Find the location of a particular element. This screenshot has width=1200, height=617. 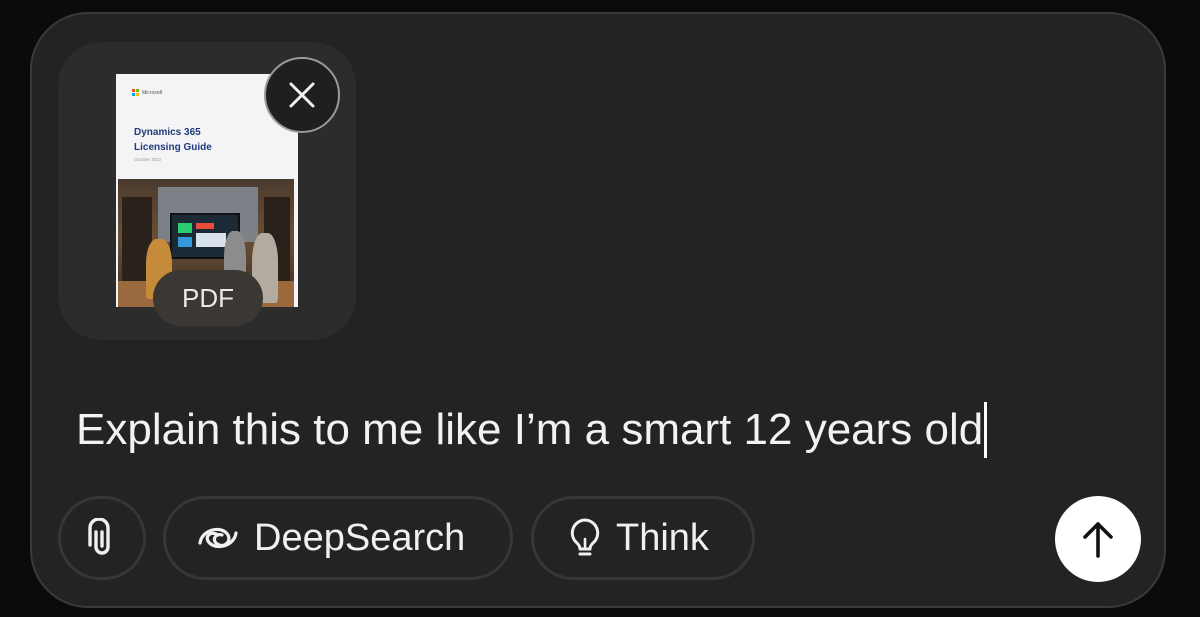

doc-date: October 2022 is located at coordinates (148, 159).